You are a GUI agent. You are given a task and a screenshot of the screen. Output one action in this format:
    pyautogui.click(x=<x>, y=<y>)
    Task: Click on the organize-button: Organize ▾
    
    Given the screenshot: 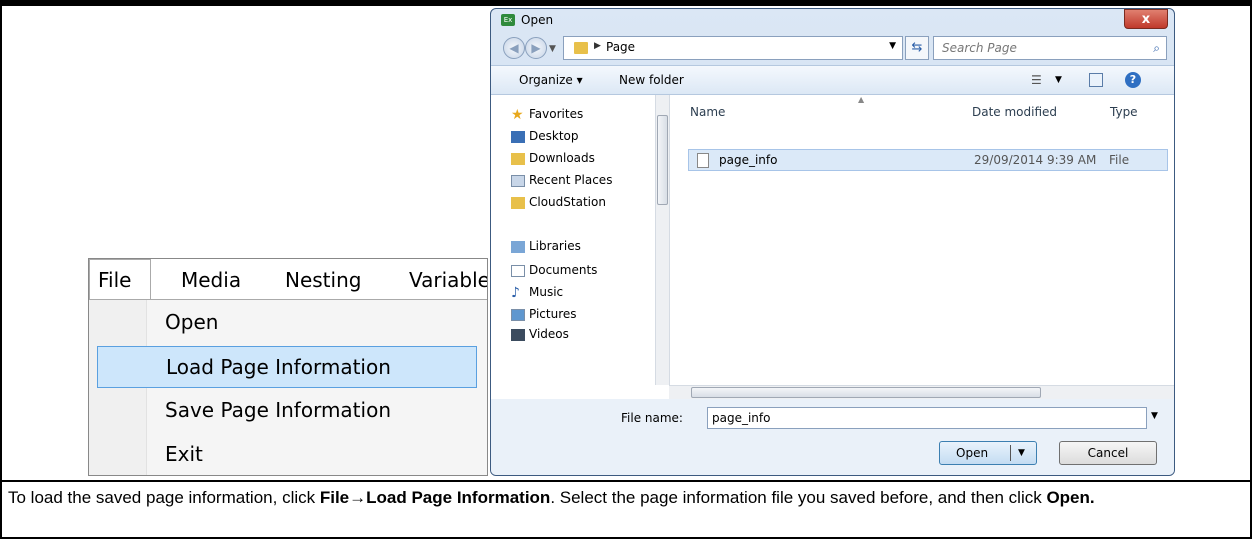 What is the action you would take?
    pyautogui.click(x=551, y=80)
    